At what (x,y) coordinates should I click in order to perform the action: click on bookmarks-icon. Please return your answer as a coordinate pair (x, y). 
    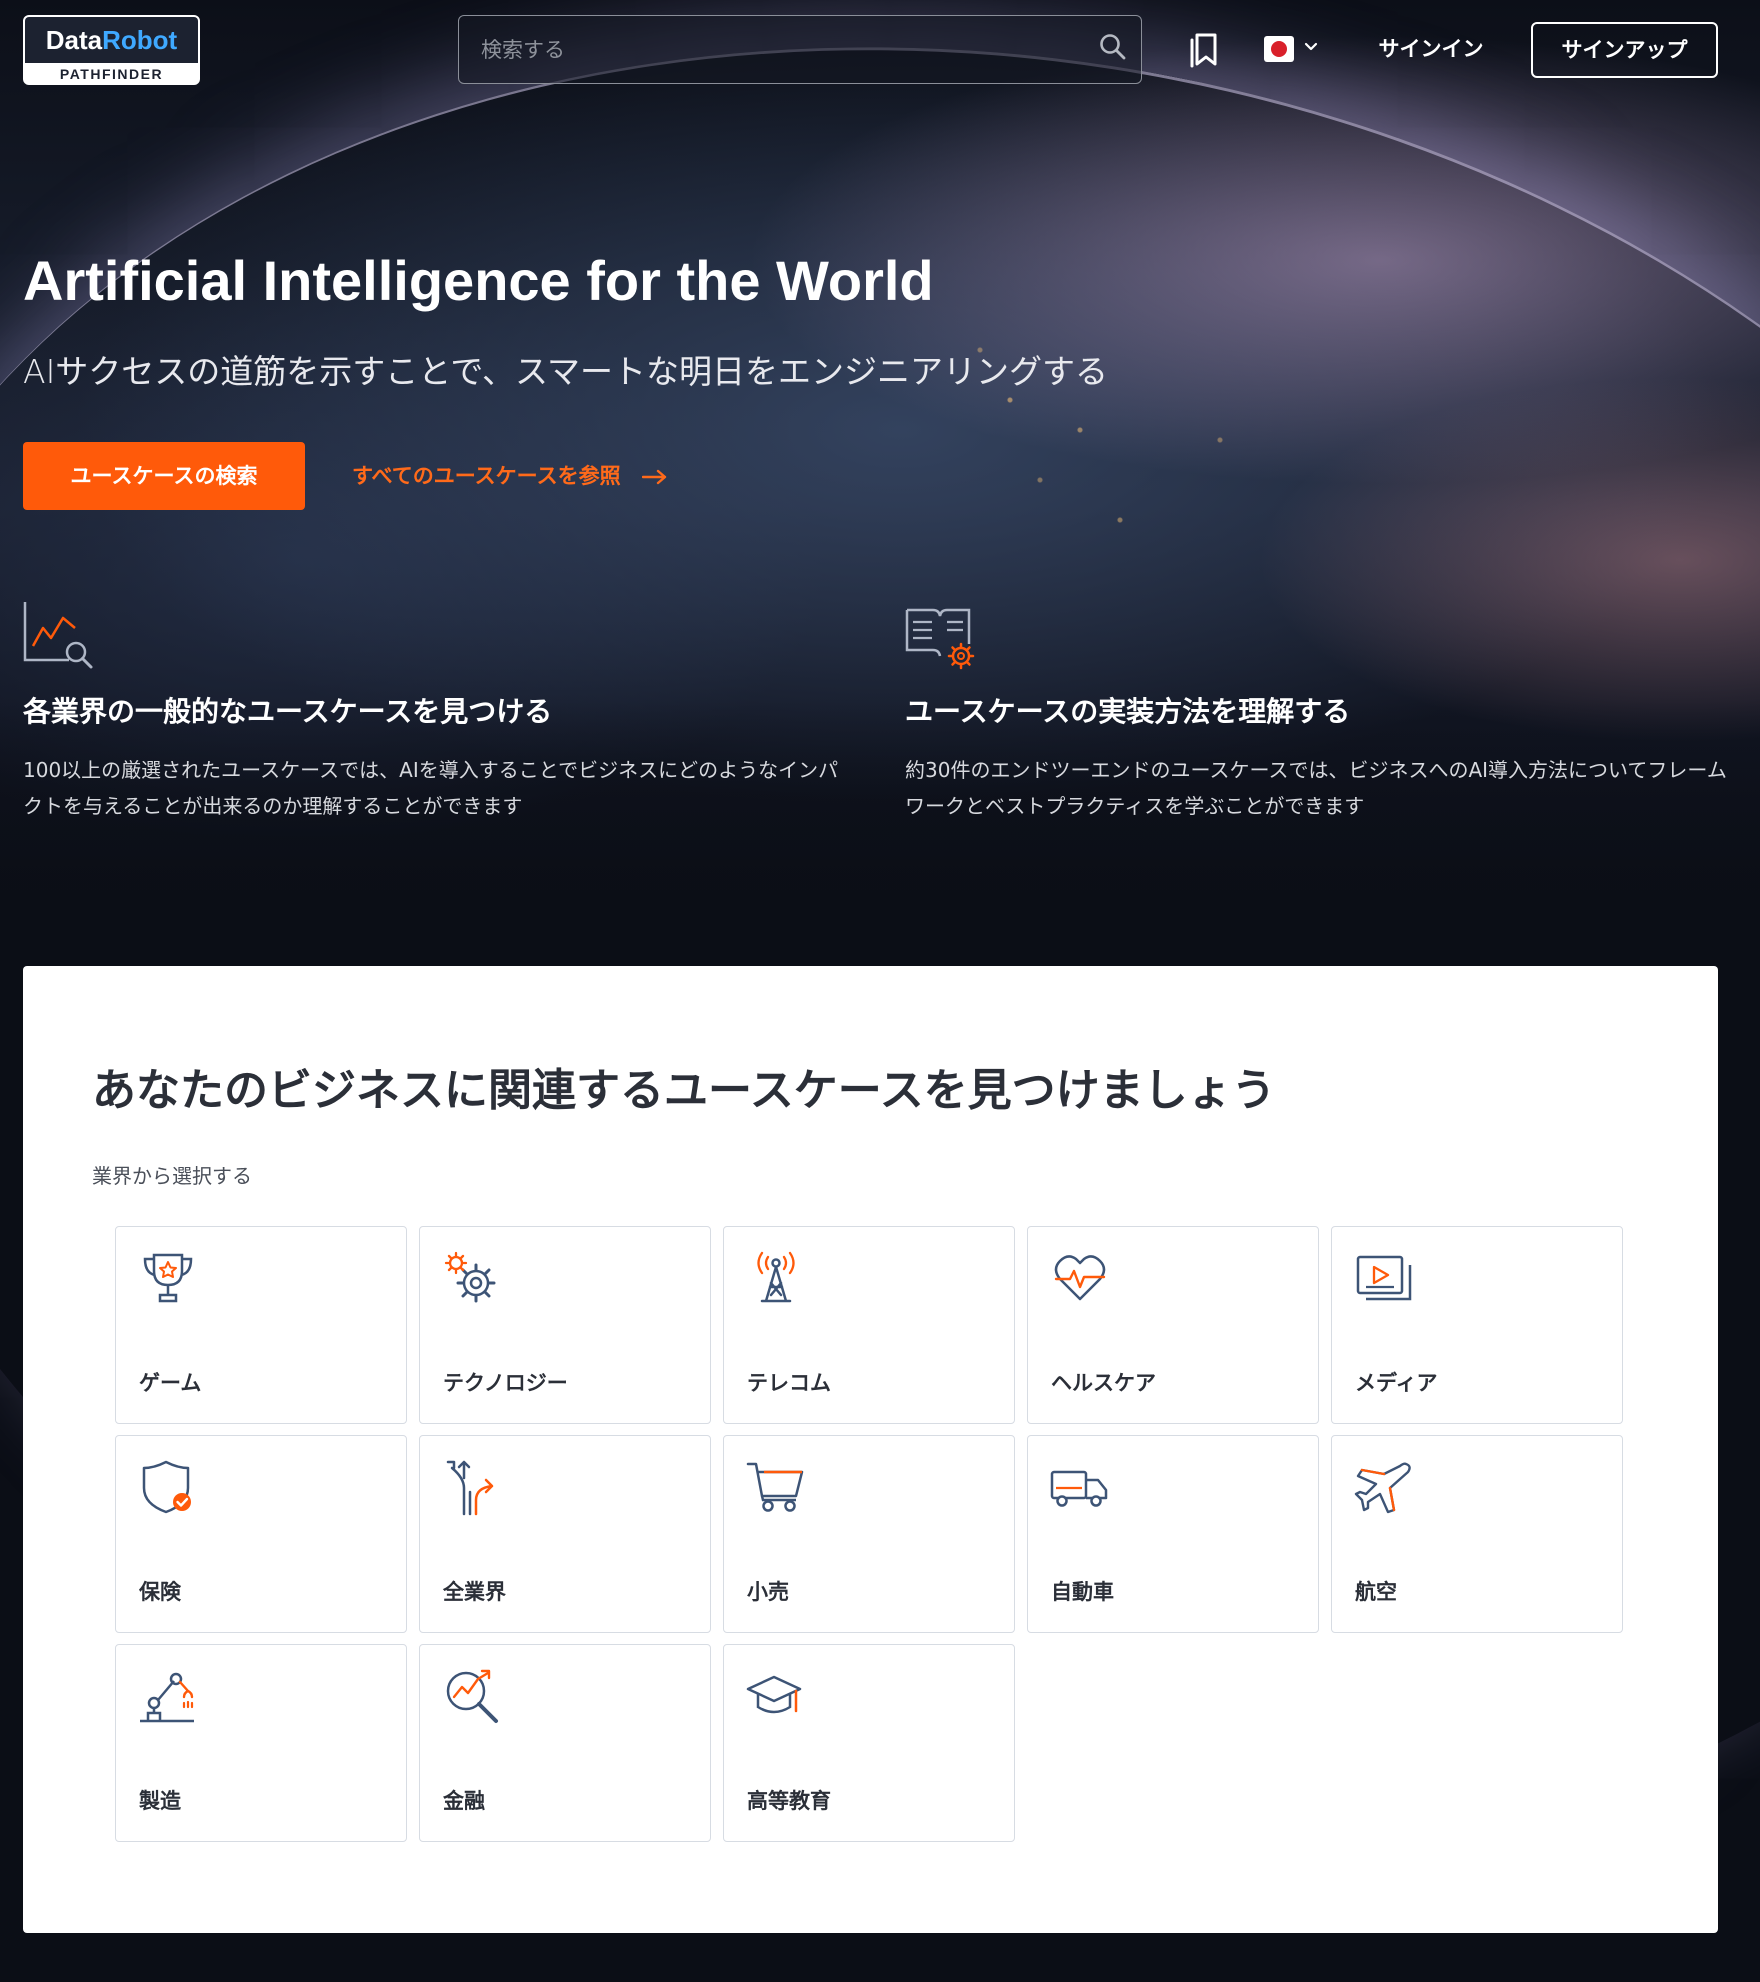
    Looking at the image, I should click on (1204, 50).